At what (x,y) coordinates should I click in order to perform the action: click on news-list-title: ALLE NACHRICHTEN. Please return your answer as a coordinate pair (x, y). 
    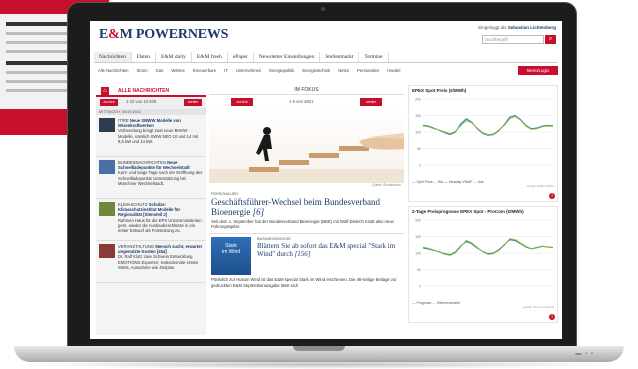
    Looking at the image, I should click on (144, 91).